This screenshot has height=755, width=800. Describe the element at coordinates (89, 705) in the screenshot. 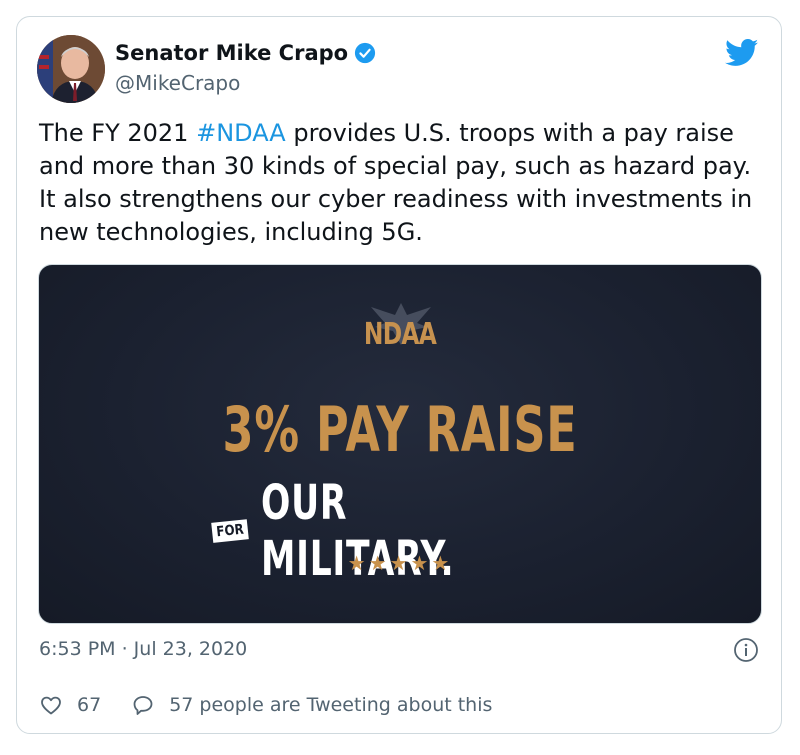

I see `like-count: 67` at that location.